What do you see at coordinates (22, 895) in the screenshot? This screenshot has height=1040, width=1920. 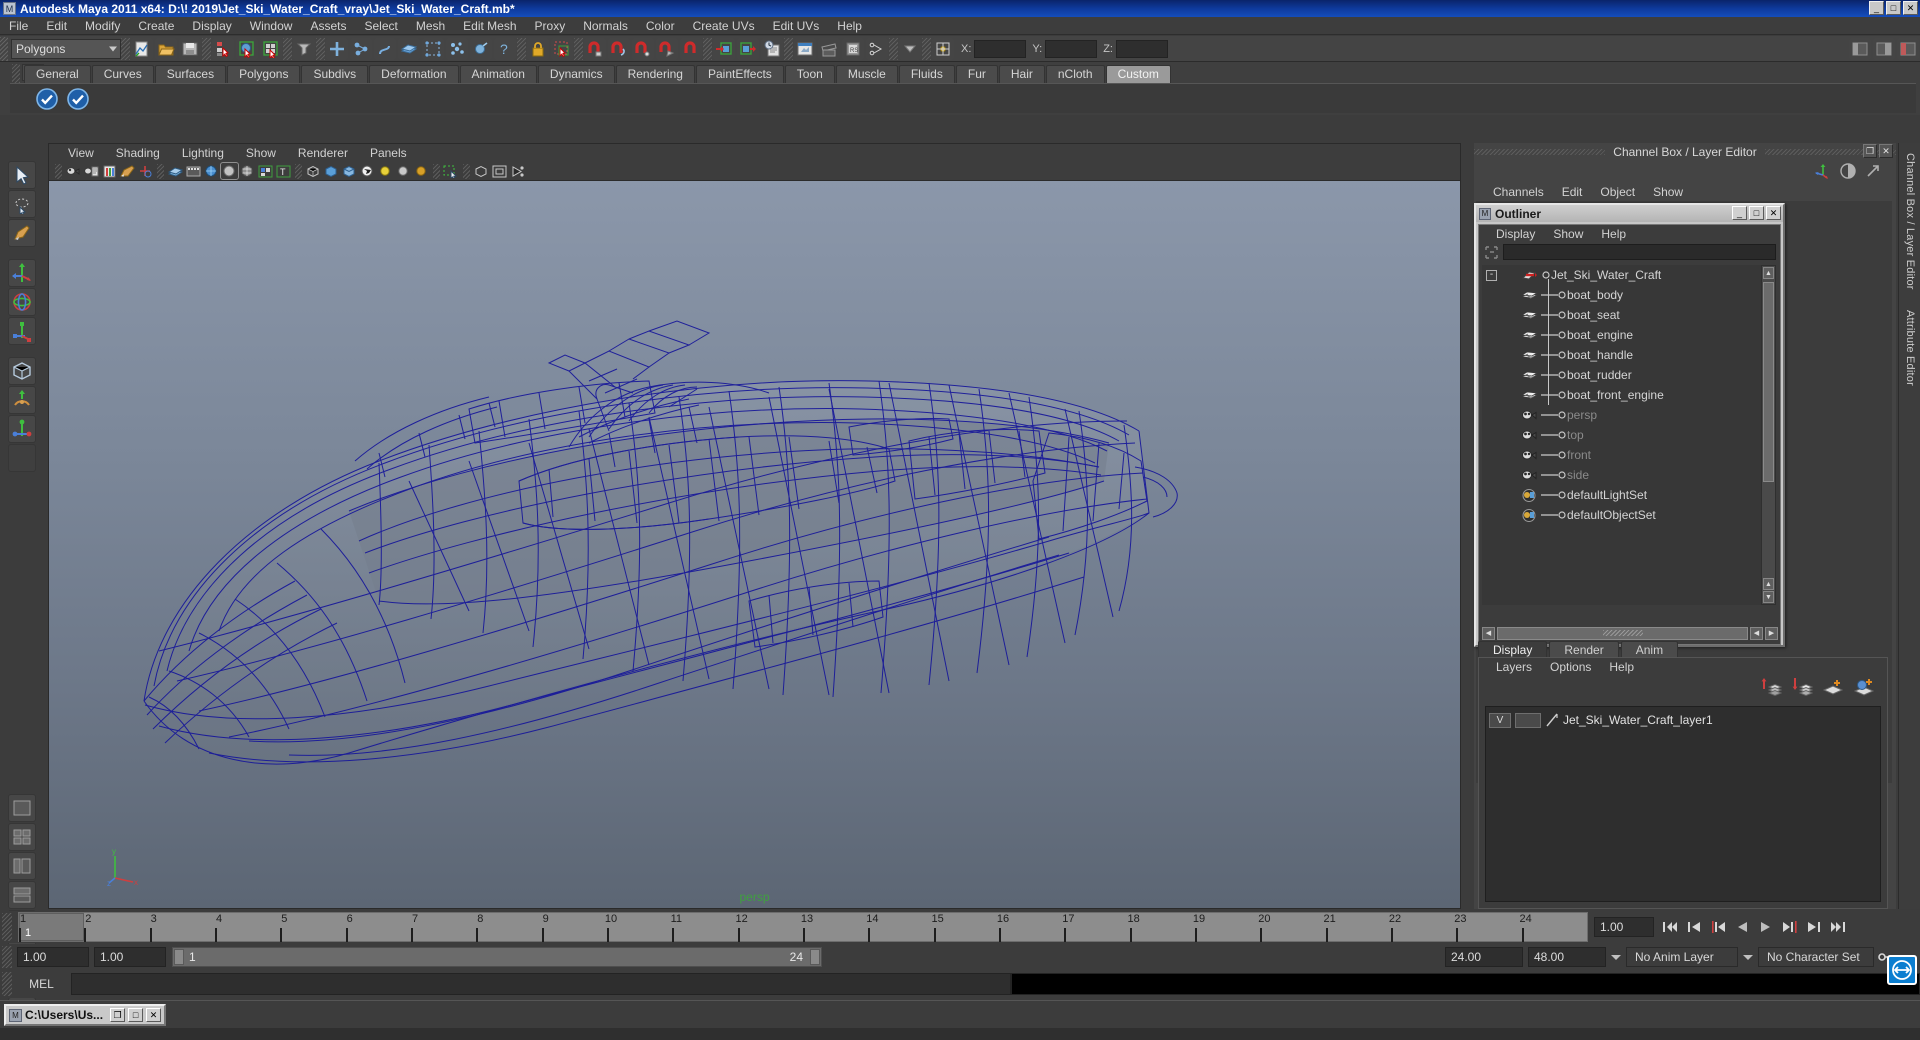 I see `quick-layout-hypershade-icon` at bounding box center [22, 895].